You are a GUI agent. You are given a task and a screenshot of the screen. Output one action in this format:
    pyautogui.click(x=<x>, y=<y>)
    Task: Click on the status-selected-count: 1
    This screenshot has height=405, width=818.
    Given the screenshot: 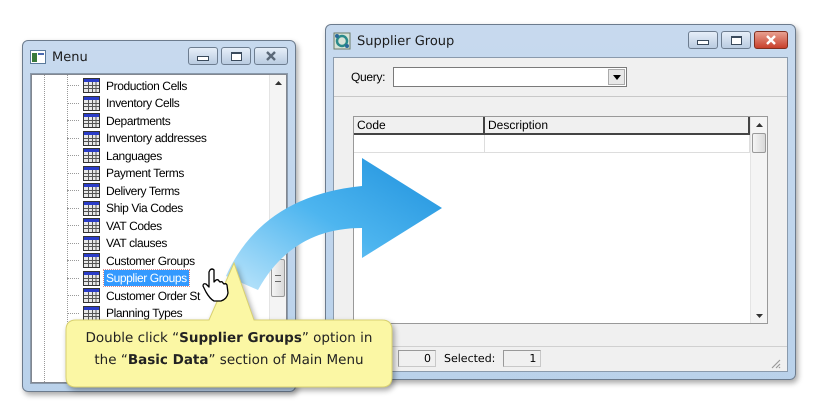 What is the action you would take?
    pyautogui.click(x=522, y=358)
    